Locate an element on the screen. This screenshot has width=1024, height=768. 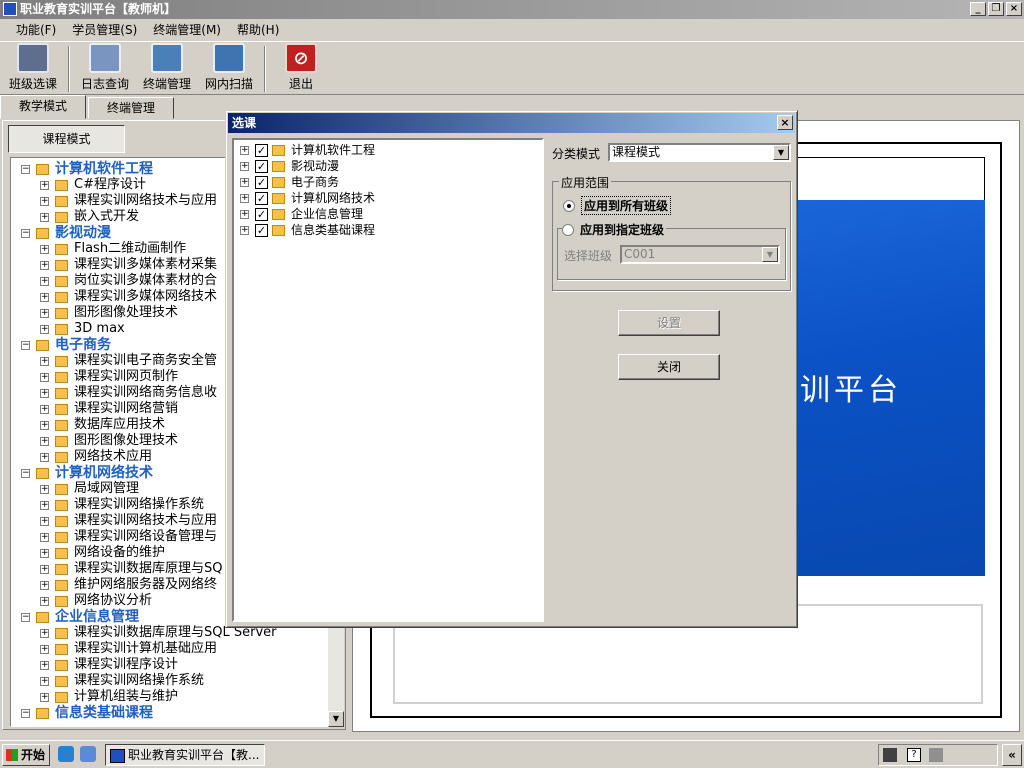
minimize-button: _ is located at coordinates (978, 9).